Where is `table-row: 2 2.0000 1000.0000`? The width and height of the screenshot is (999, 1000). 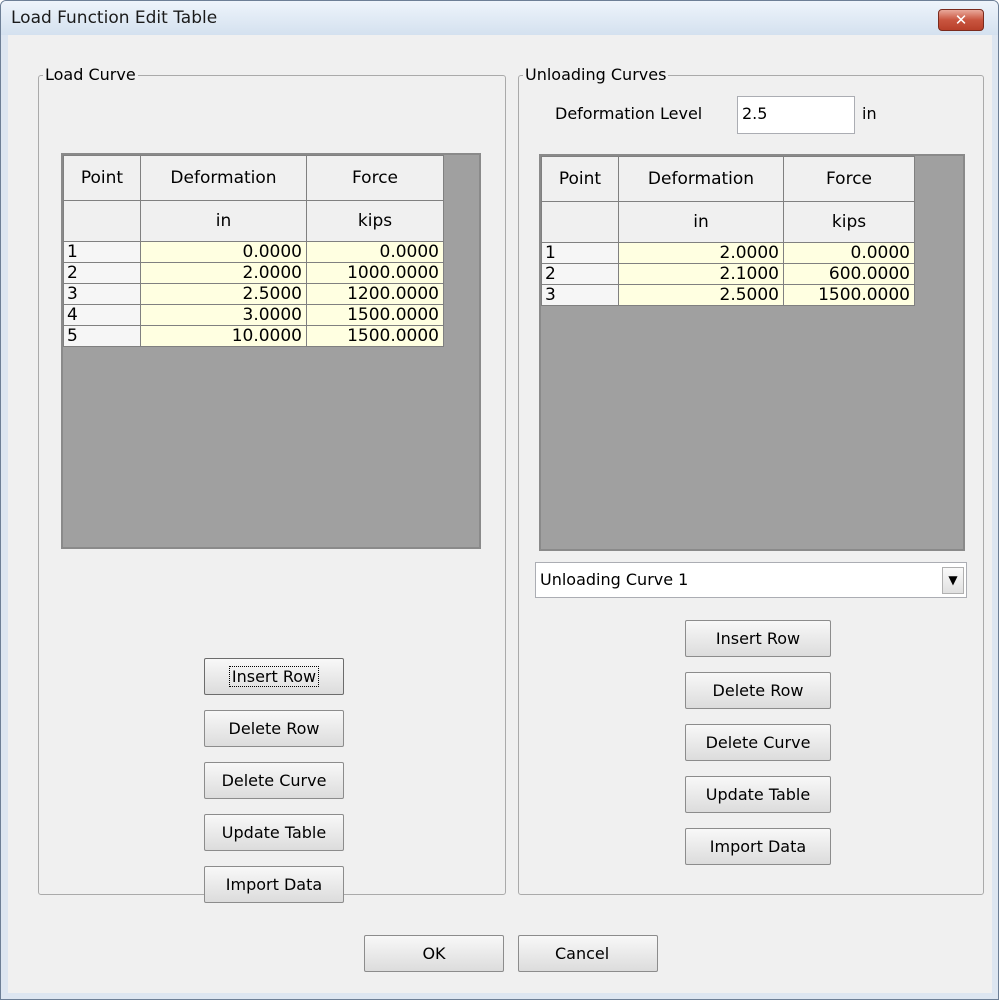
table-row: 2 2.0000 1000.0000 is located at coordinates (253, 273).